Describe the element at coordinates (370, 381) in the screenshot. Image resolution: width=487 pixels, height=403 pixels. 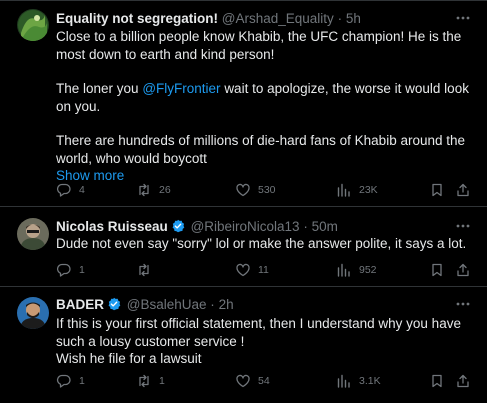
I see `view-count: 3.1K` at that location.